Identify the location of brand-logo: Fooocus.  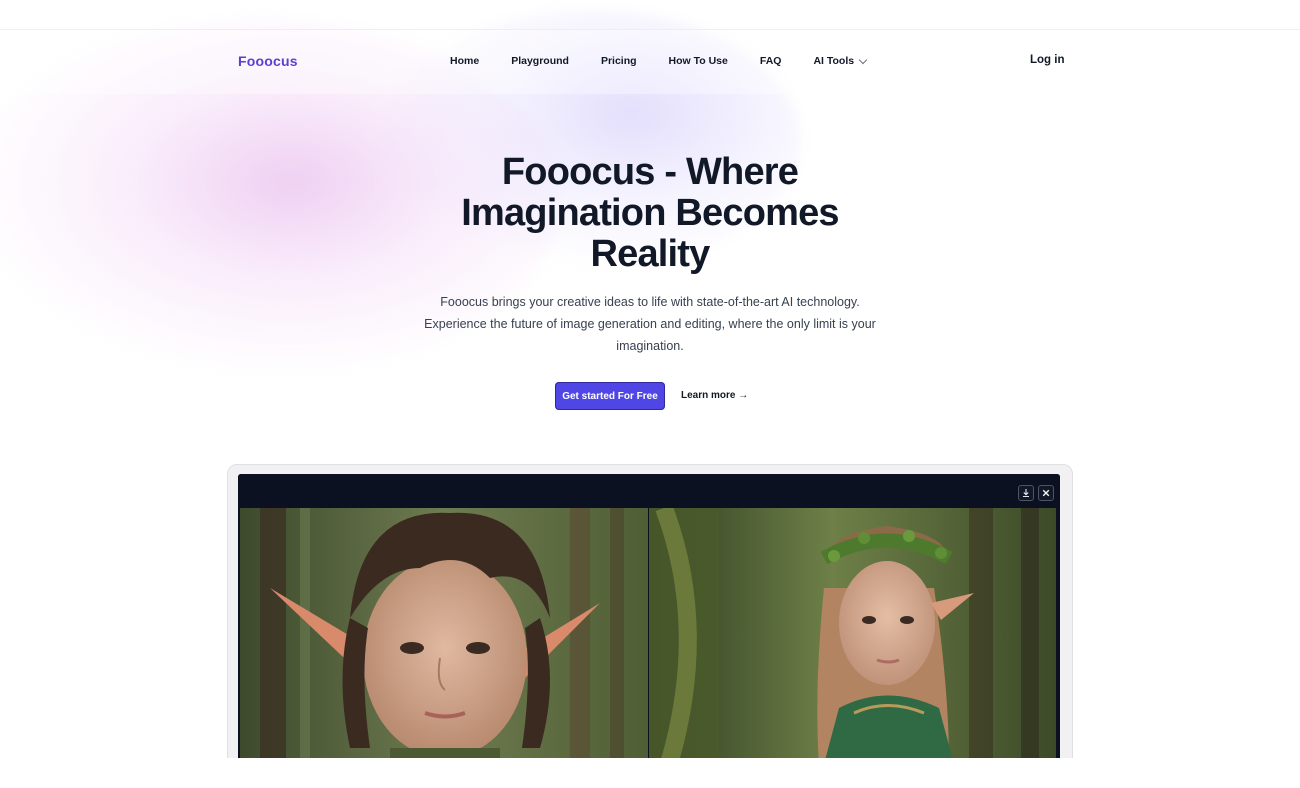
(268, 61).